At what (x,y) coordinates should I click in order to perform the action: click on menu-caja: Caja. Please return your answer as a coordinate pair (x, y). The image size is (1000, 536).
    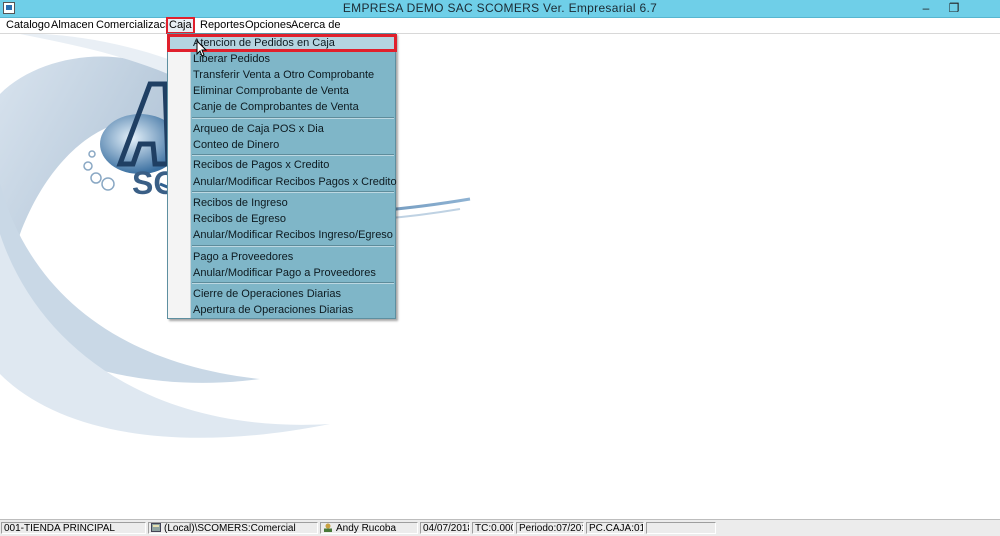
    Looking at the image, I should click on (180, 25).